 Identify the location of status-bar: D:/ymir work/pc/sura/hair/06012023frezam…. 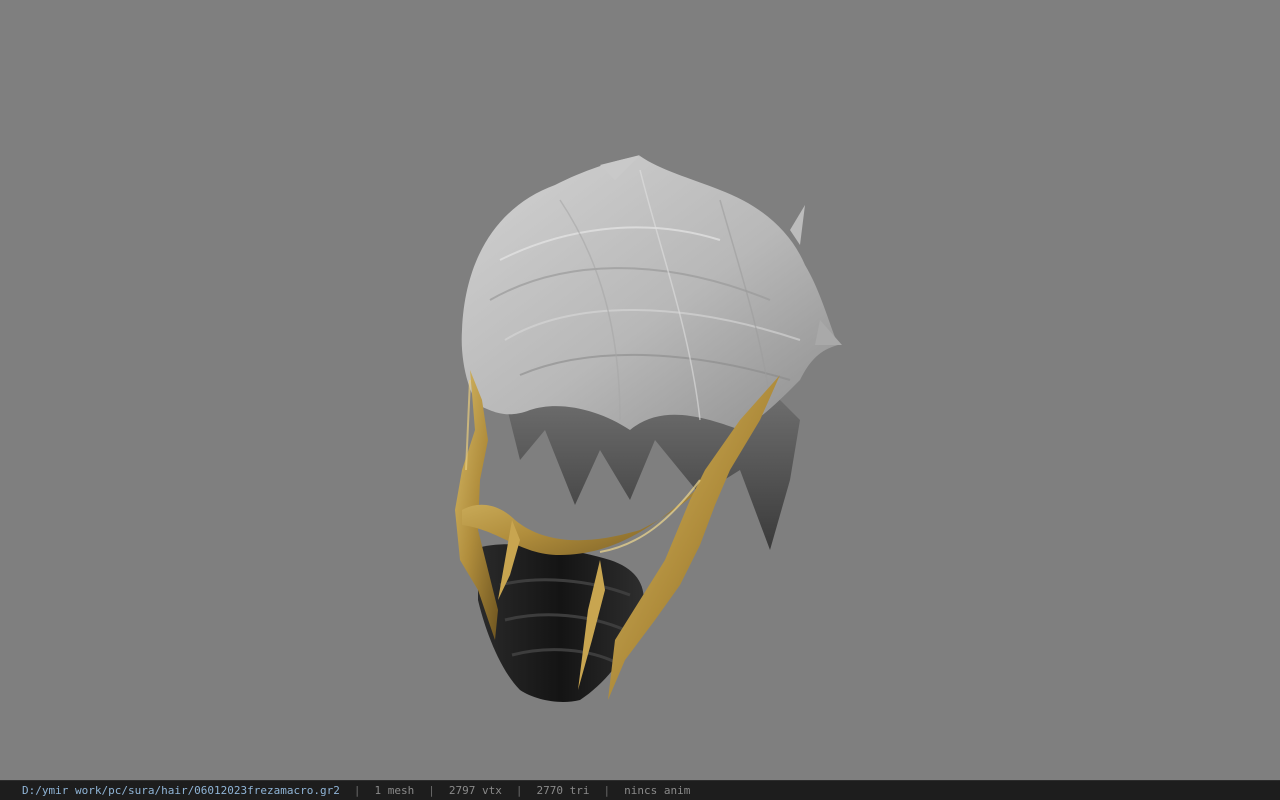
(640, 790).